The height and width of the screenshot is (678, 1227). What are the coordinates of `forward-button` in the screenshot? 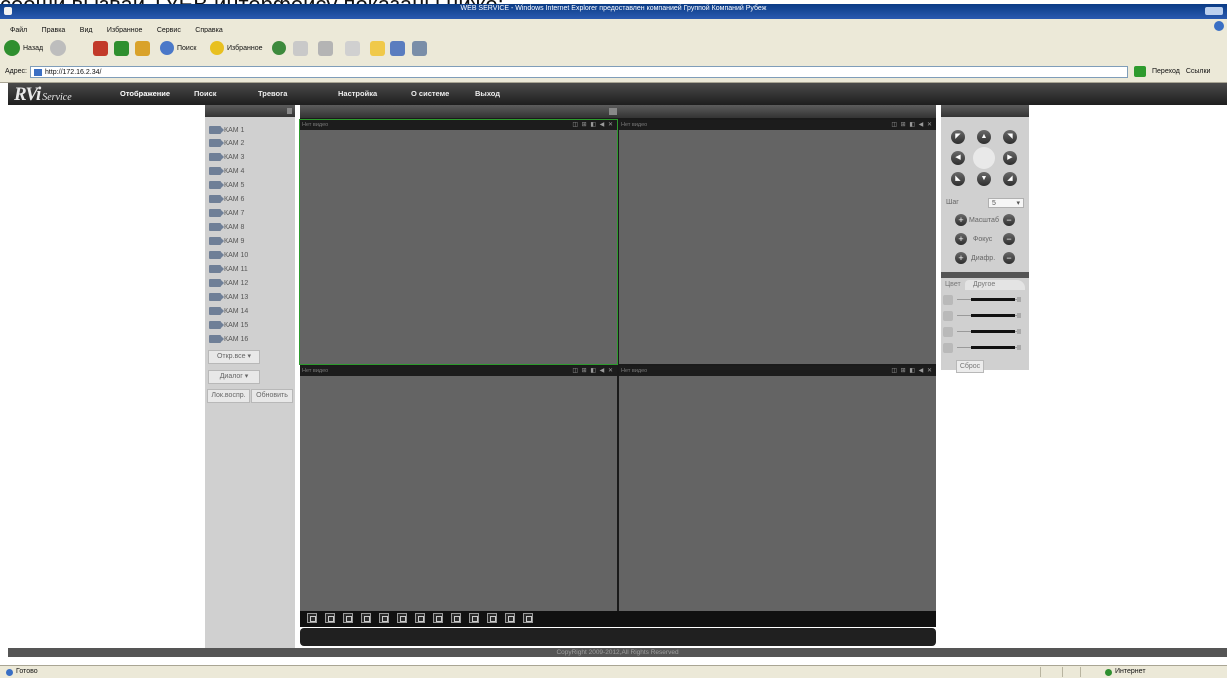 It's located at (58, 48).